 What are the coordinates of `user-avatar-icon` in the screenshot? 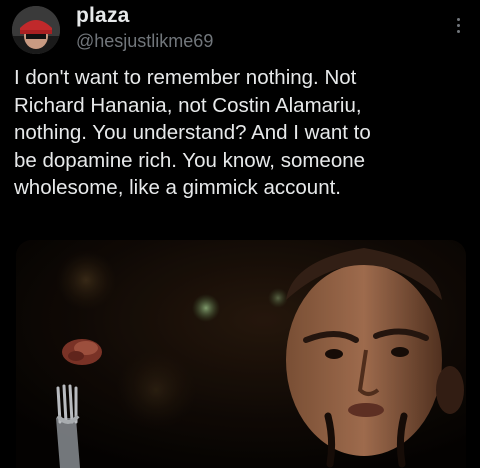 It's located at (36, 30).